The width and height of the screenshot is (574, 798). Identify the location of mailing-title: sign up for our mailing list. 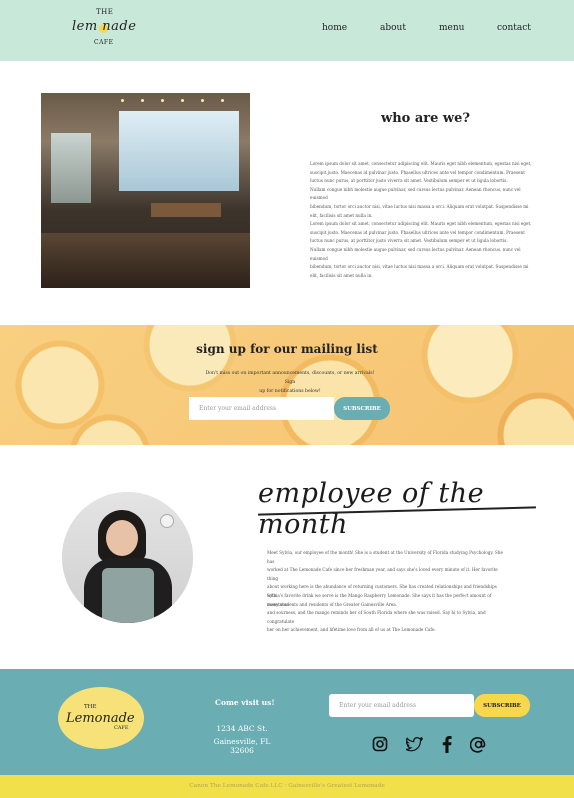
(287, 349).